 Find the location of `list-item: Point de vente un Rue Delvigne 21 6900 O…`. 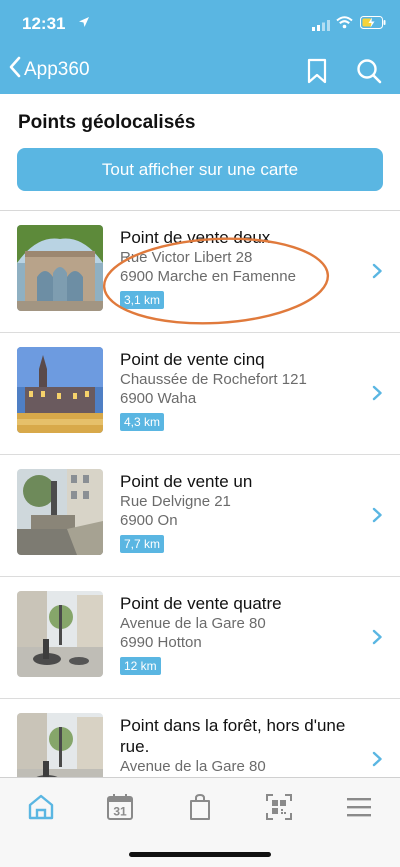

list-item: Point de vente un Rue Delvigne 21 6900 O… is located at coordinates (200, 516).